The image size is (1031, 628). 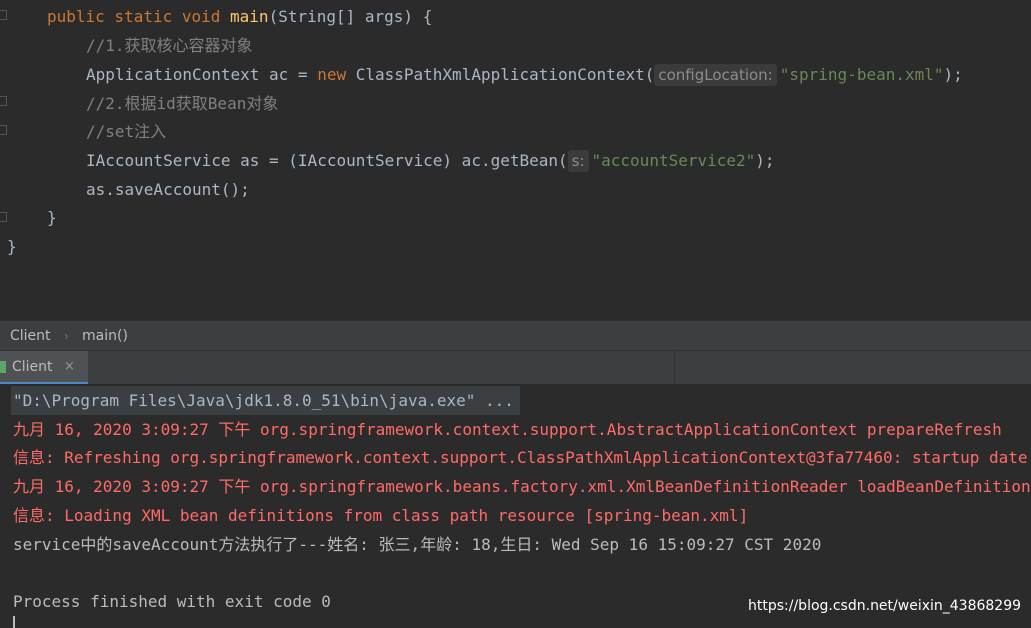 What do you see at coordinates (885, 606) in the screenshot?
I see `watermark: https://blog.csdn.net/weixin_43868299` at bounding box center [885, 606].